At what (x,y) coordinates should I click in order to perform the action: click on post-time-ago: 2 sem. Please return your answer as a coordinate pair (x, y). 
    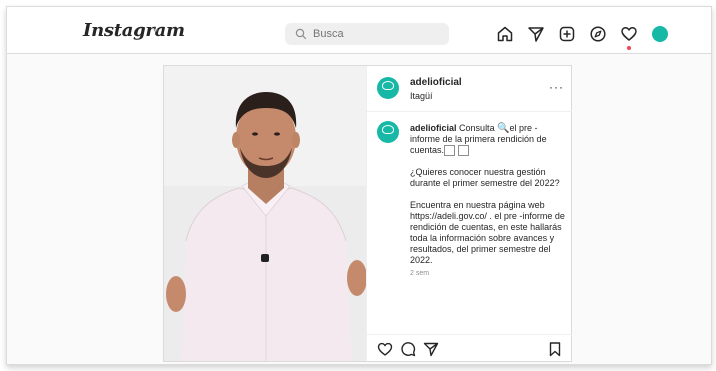
    Looking at the image, I should click on (419, 273).